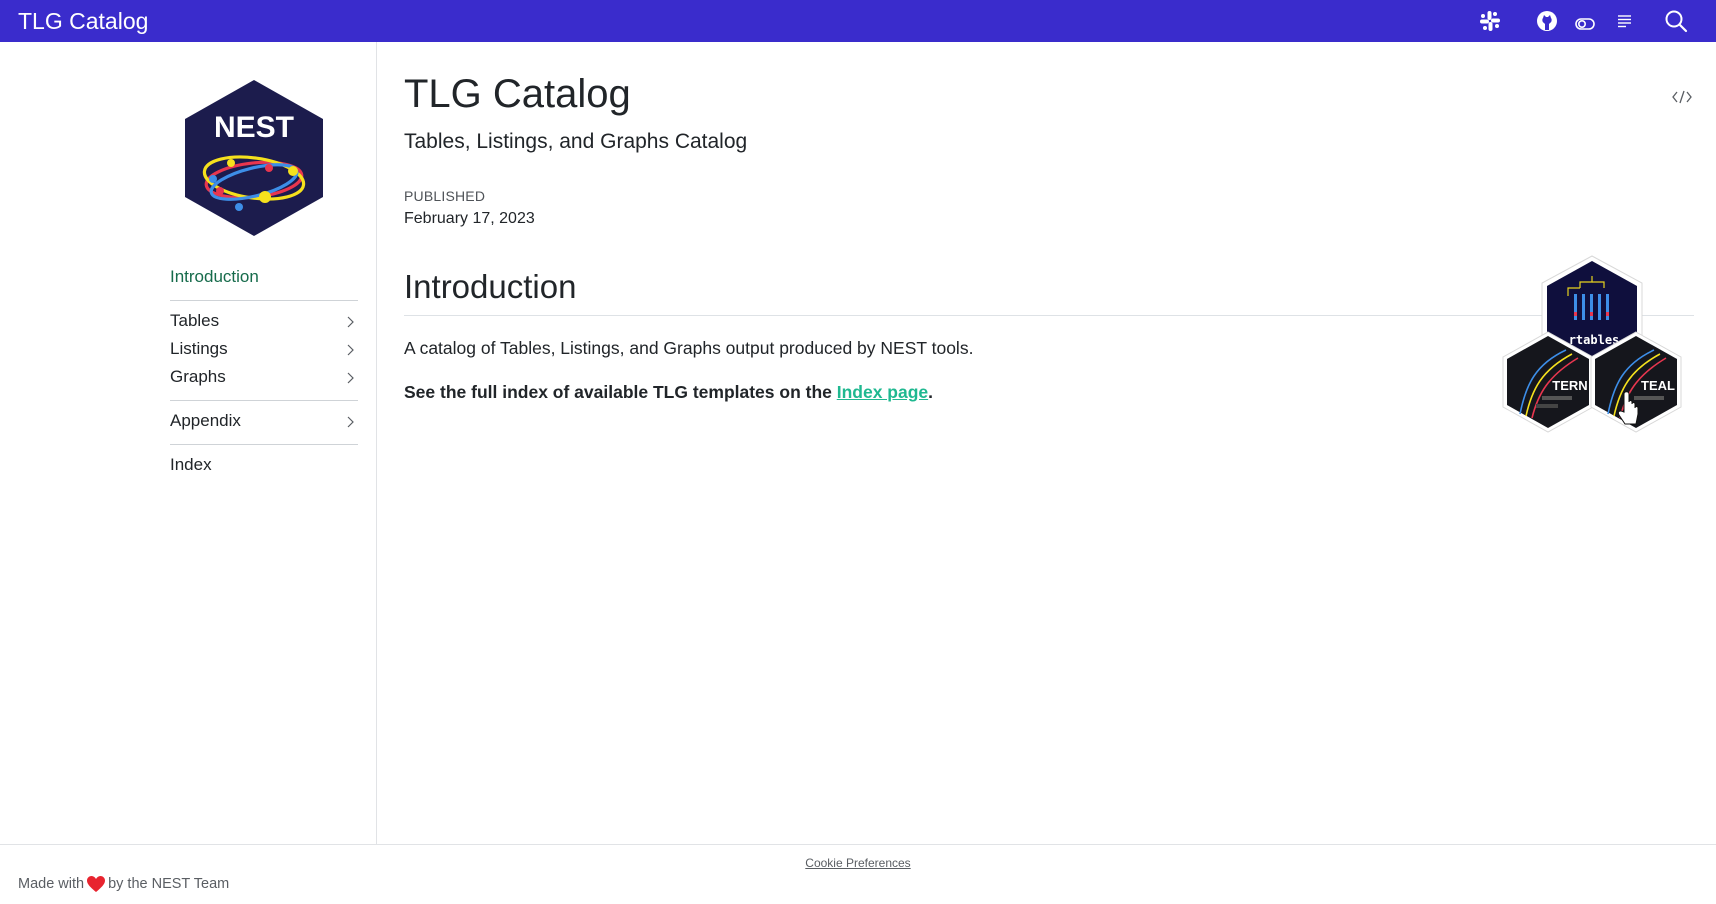 This screenshot has height=904, width=1716. Describe the element at coordinates (205, 421) in the screenshot. I see `sidebar-item-appendix: Appendix` at that location.